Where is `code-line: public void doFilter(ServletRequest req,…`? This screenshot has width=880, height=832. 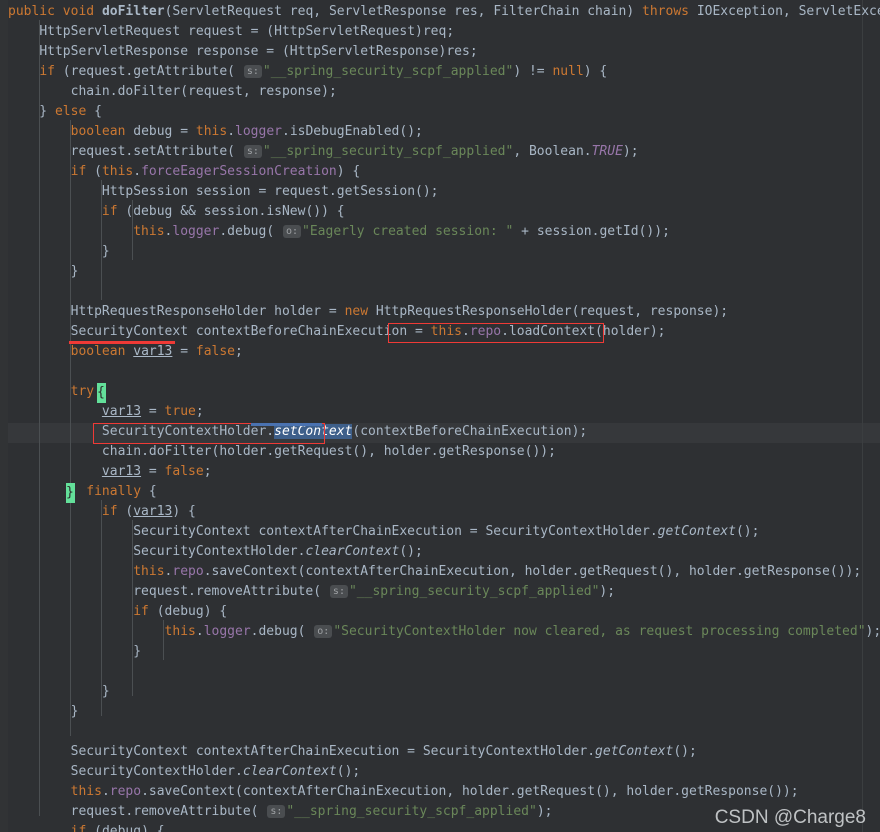 code-line: public void doFilter(ServletRequest req,… is located at coordinates (444, 11).